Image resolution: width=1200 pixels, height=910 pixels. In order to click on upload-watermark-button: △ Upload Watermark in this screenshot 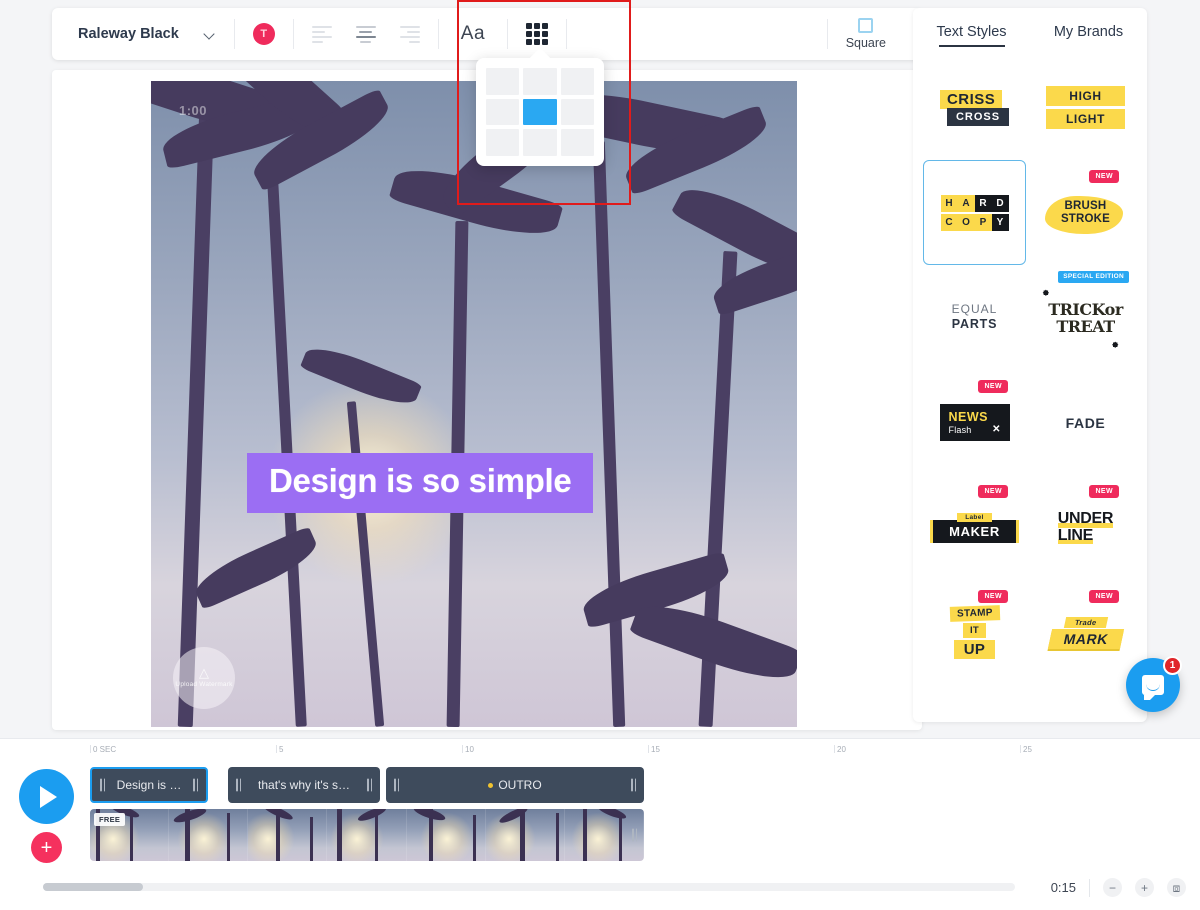, I will do `click(204, 678)`.